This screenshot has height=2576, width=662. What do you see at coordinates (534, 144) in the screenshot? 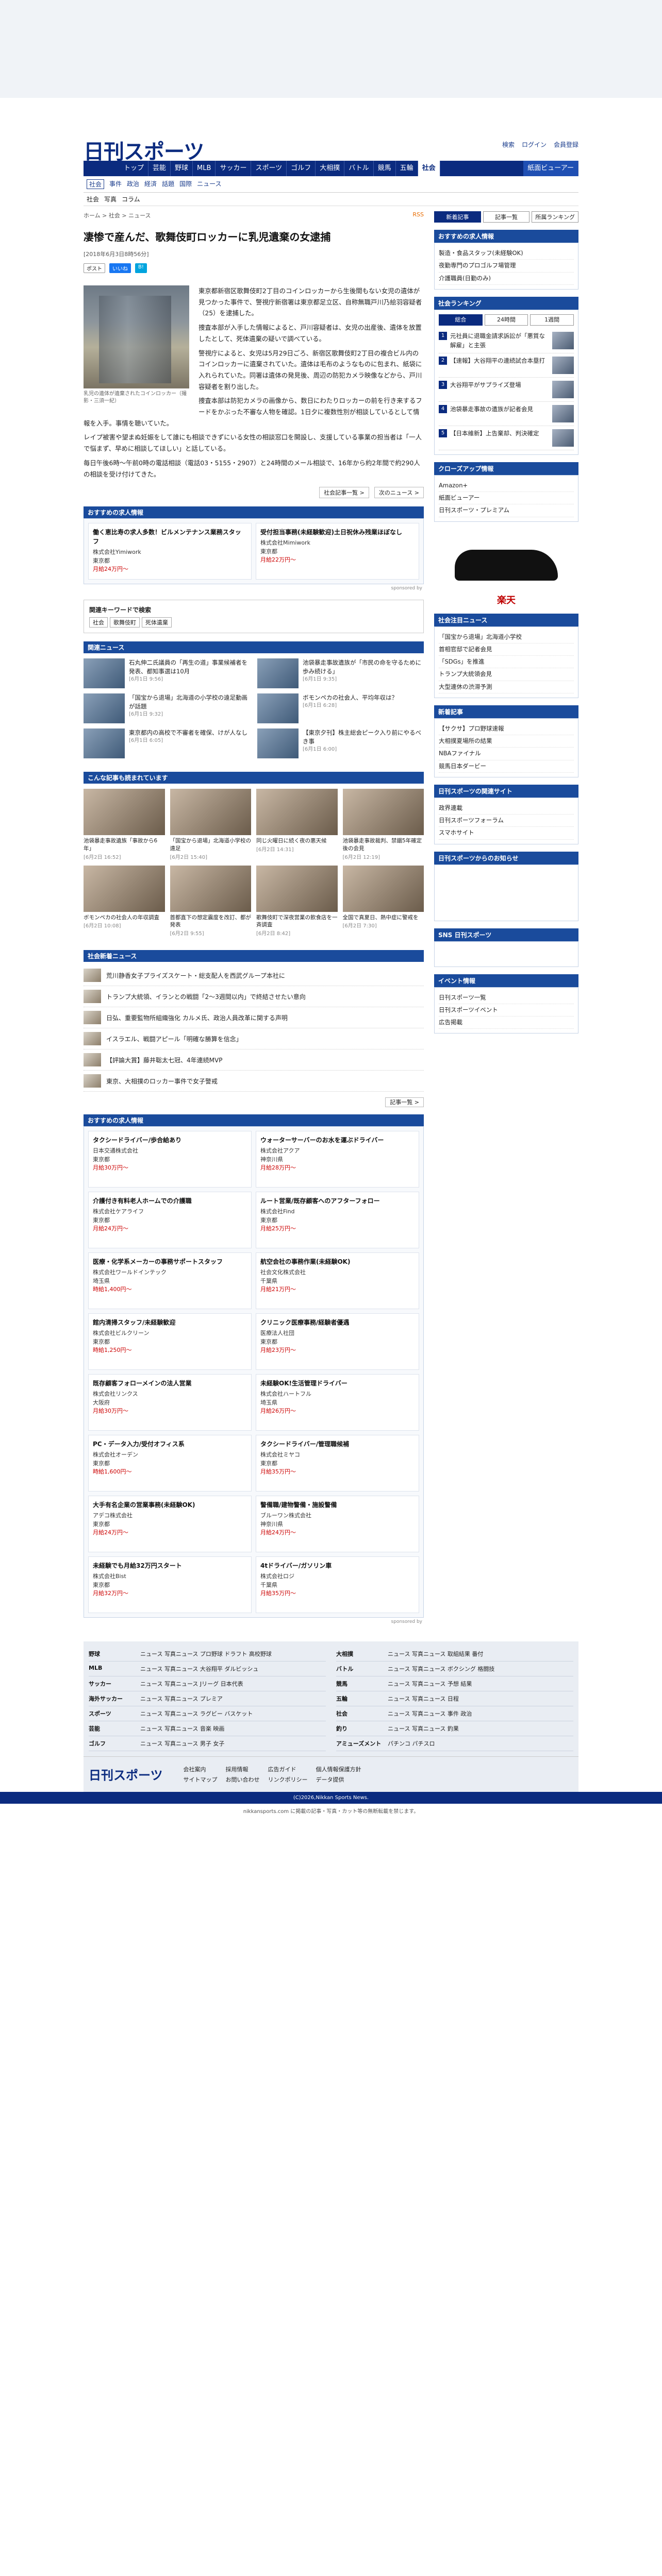
I see `login-link: ログイン` at bounding box center [534, 144].